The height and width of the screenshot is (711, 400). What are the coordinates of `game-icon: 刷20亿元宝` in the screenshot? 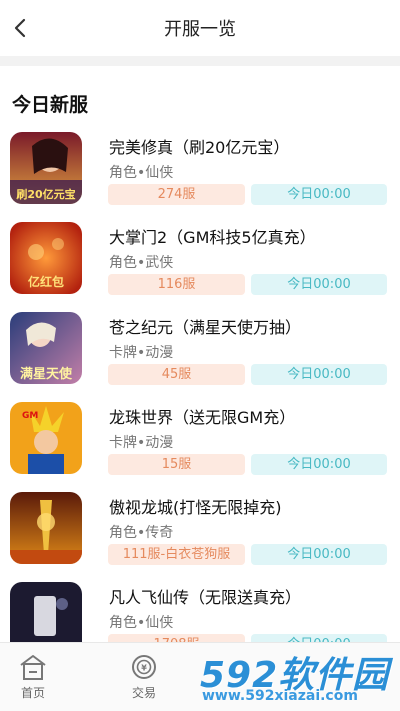 It's located at (46, 168).